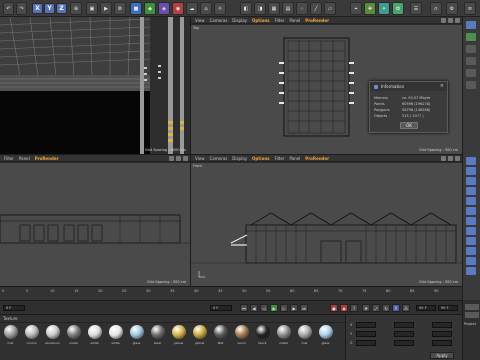  Describe the element at coordinates (398, 8) in the screenshot. I see `plugin-icon: ✿` at that location.